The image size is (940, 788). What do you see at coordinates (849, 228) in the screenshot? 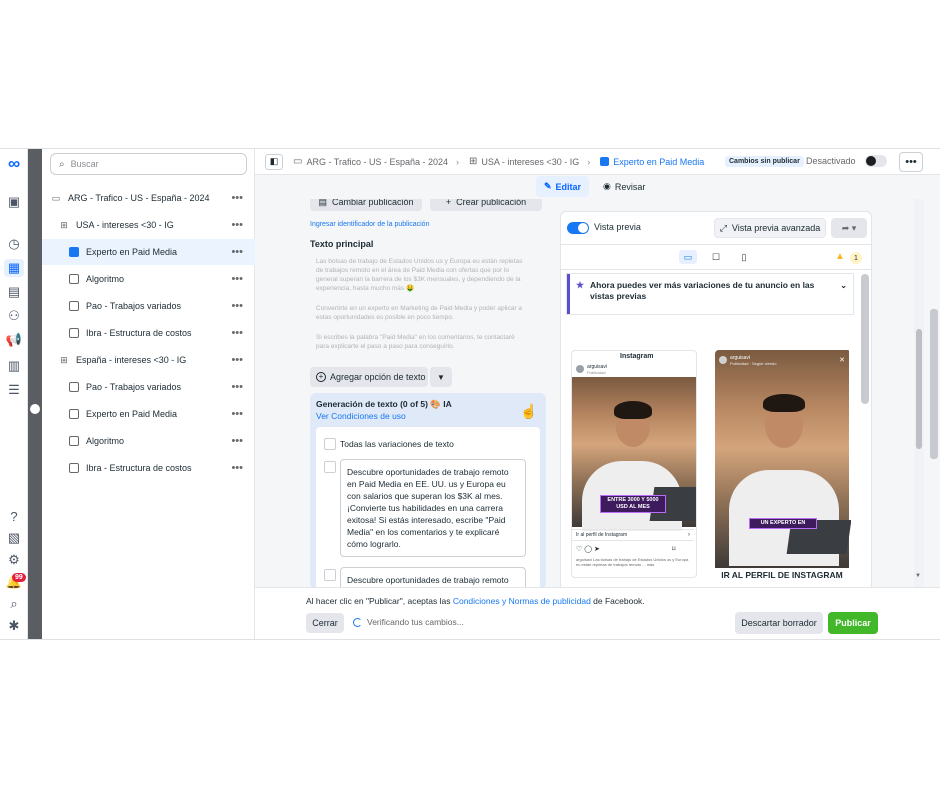
I see `share-preview-button: ➦ ▾` at bounding box center [849, 228].